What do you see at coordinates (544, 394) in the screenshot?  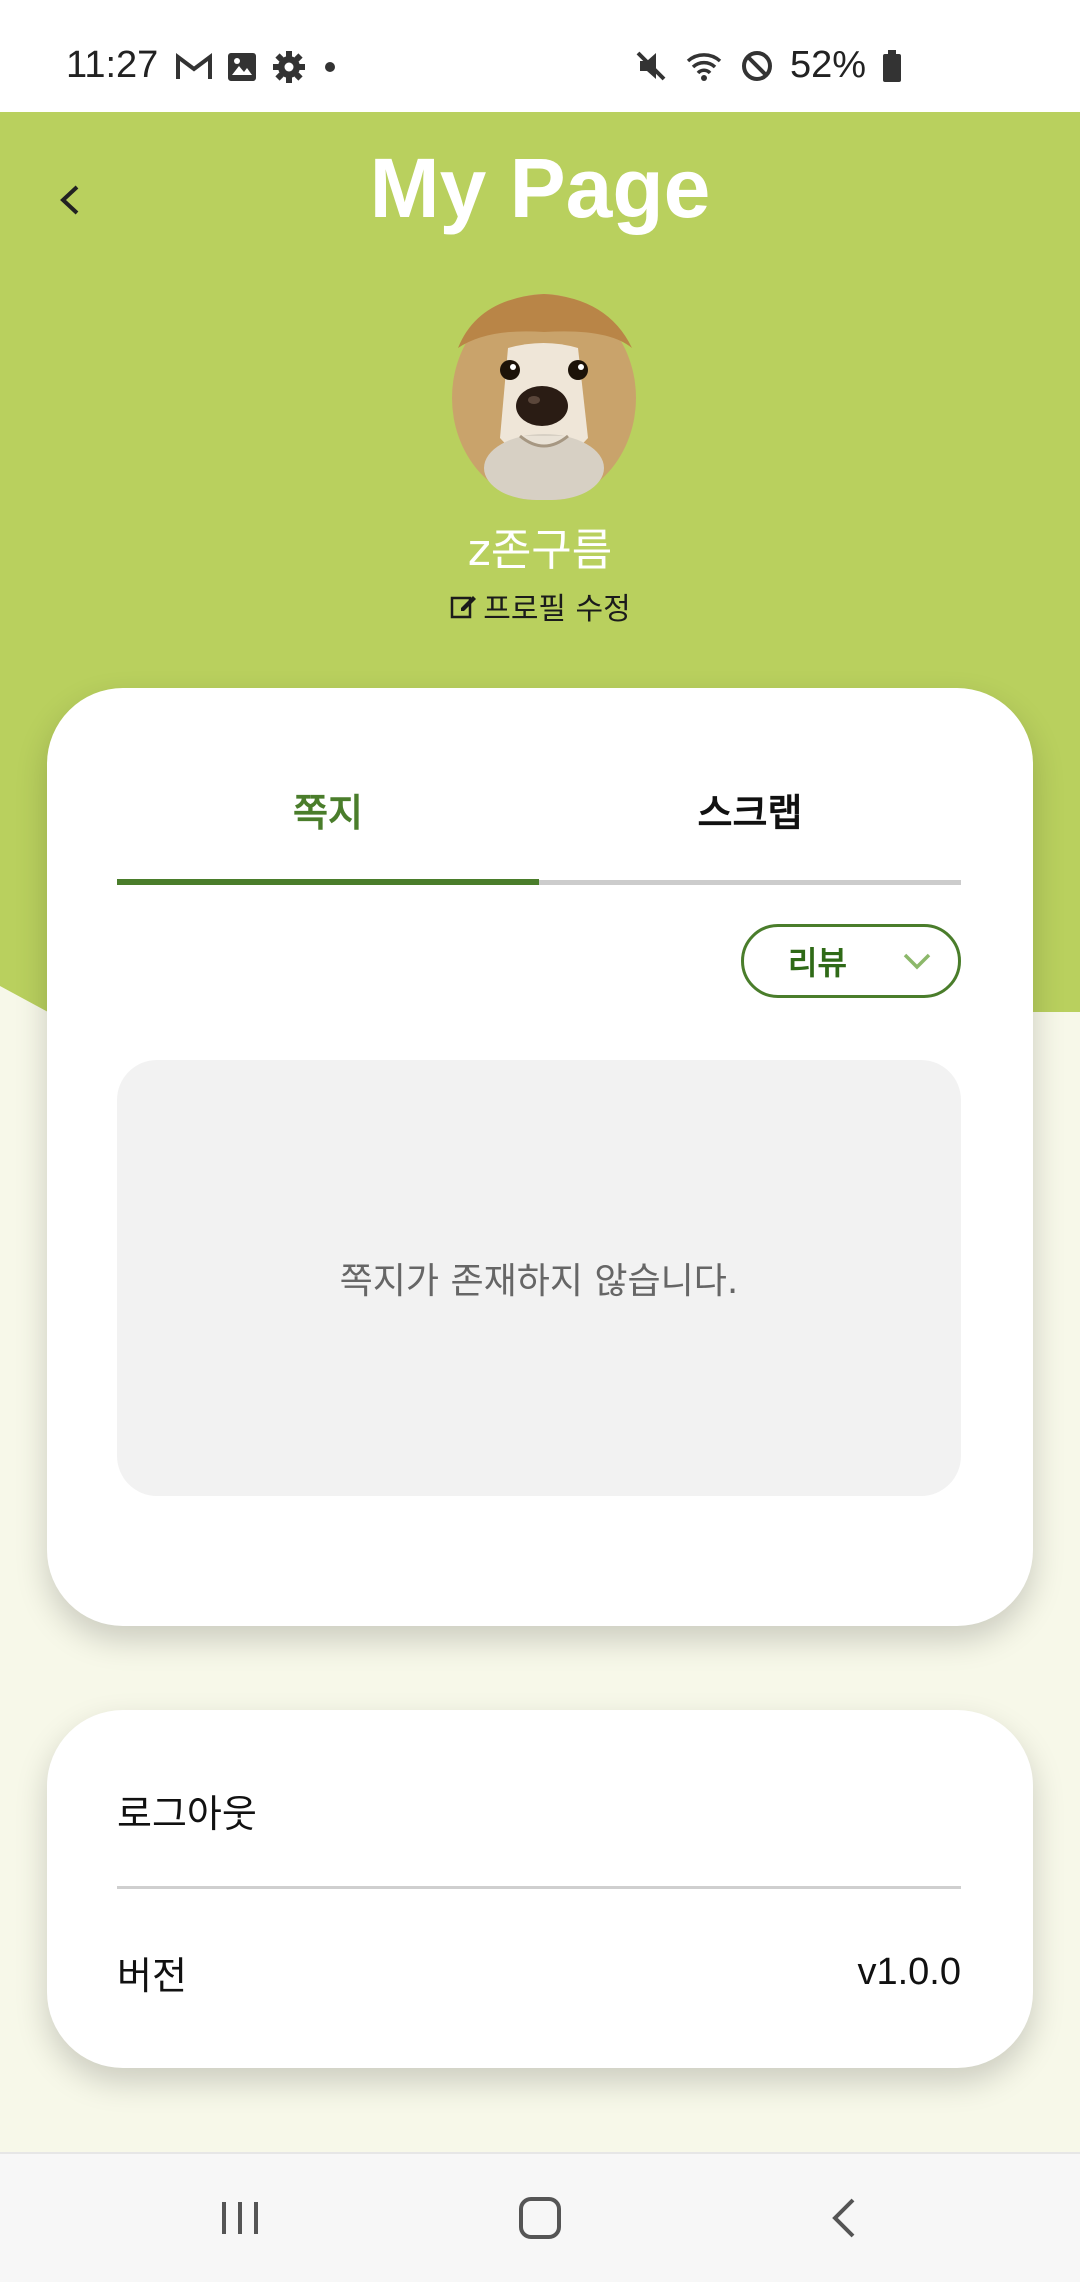 I see `avatar` at bounding box center [544, 394].